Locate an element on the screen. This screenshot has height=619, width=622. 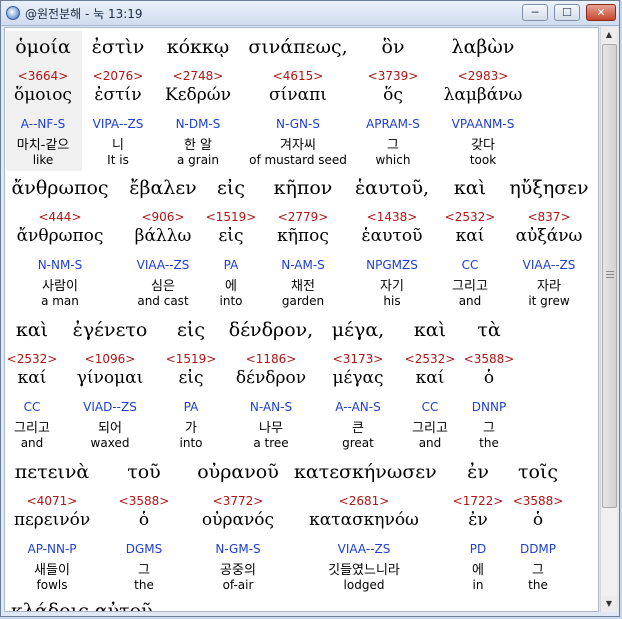
scroll-thumb is located at coordinates (609, 276).